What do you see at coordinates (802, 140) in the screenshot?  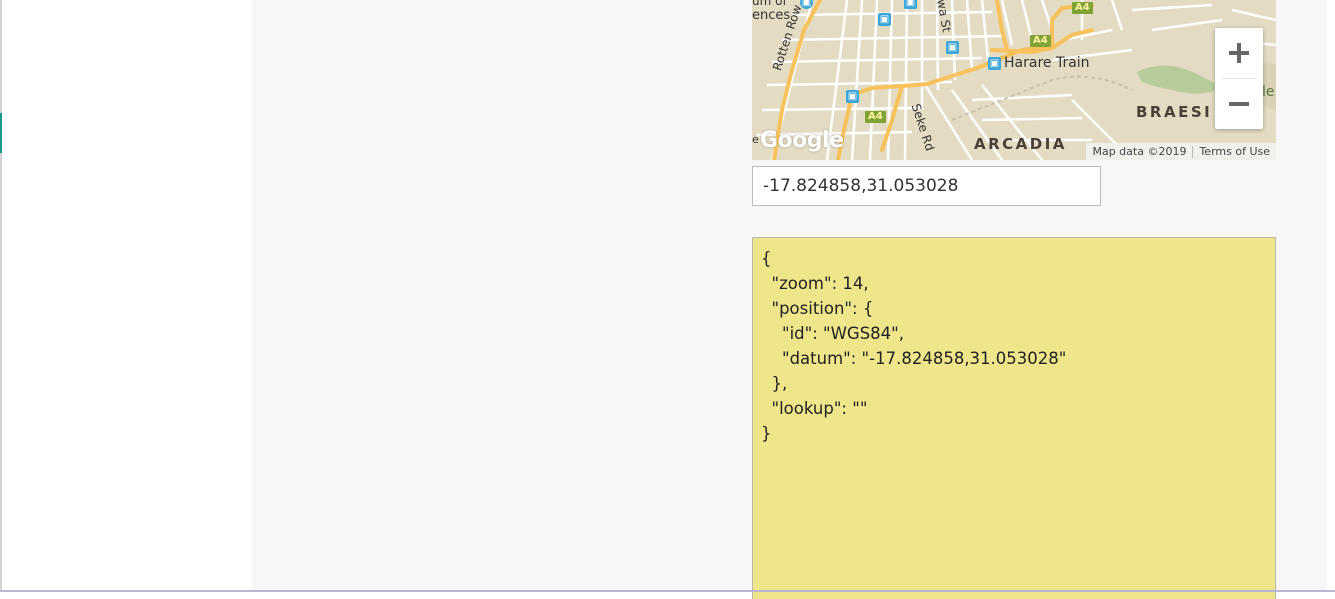 I see `google-logo: Google` at bounding box center [802, 140].